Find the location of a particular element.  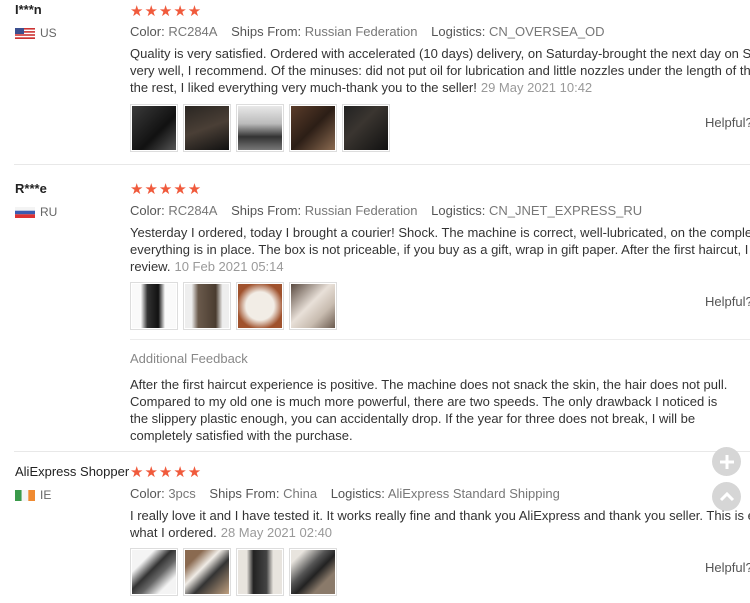

additional-feedback-title: Additional Feedback is located at coordinates (189, 358).